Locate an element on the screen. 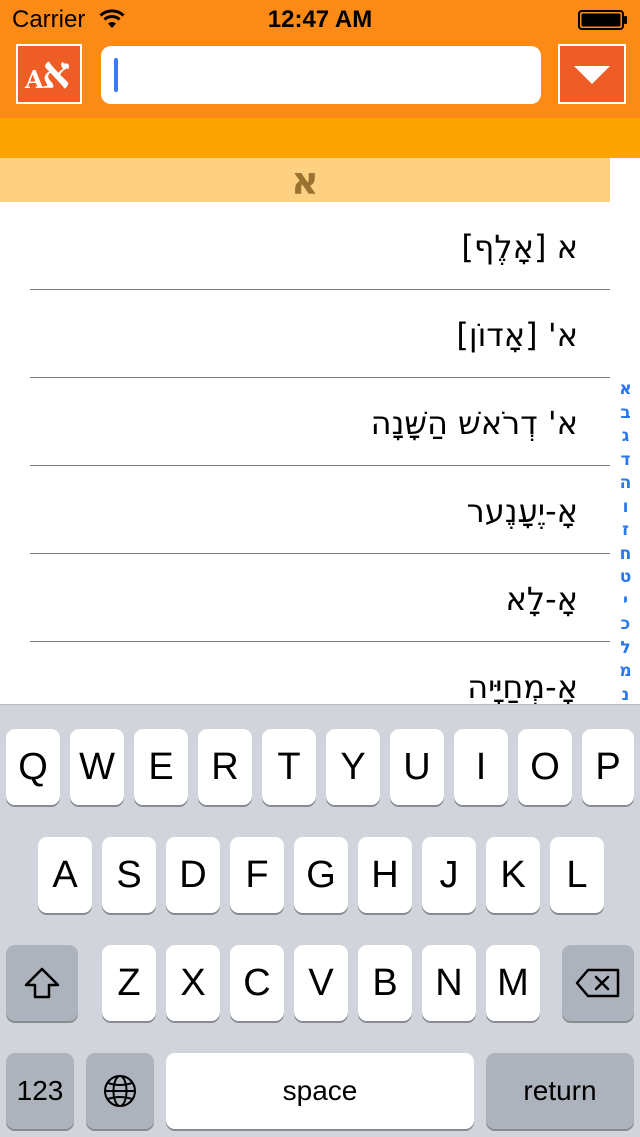 The height and width of the screenshot is (1137, 640). key-w: W is located at coordinates (97, 767).